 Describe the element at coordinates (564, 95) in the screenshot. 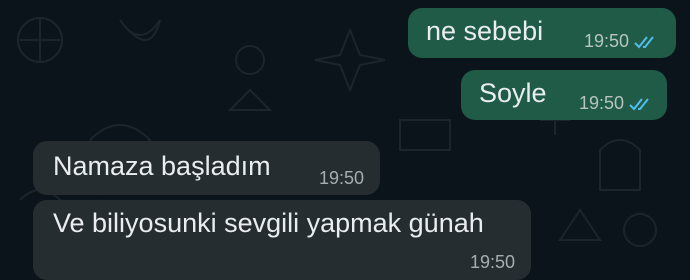

I see `outgoing-message-bubble: Soyle 19:50` at that location.